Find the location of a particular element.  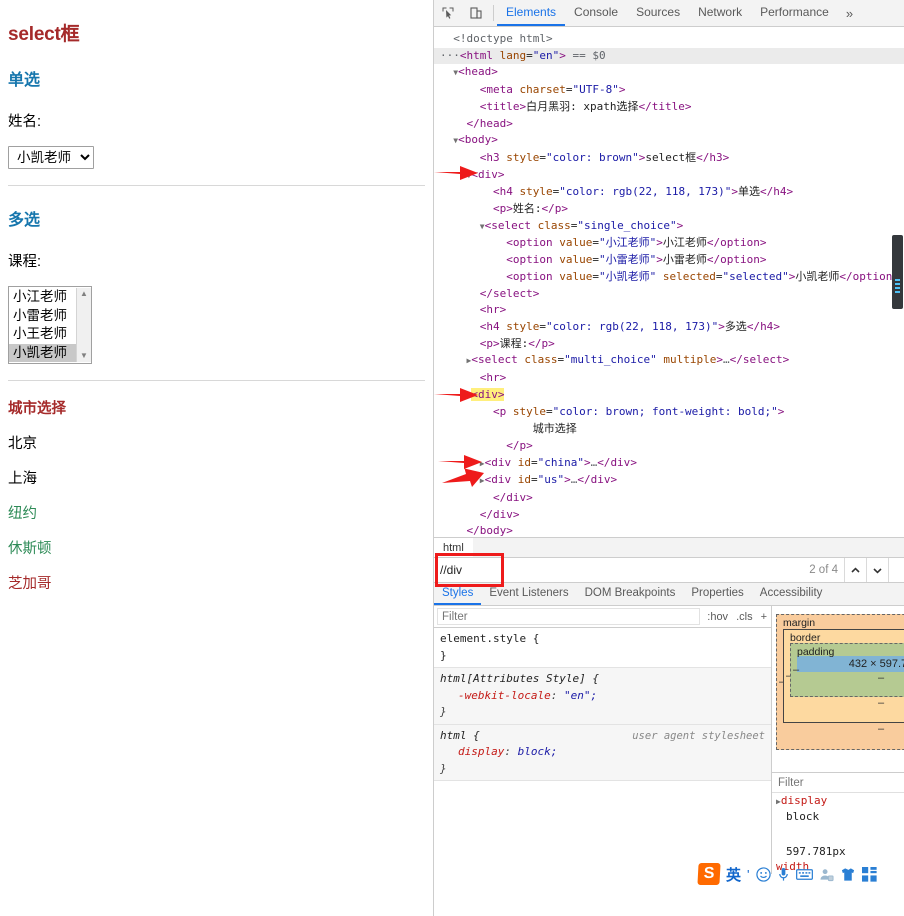

multi-choice-listbox: 小江老师 小雷老师 小王老师 小凯老师 ▲ ▼ is located at coordinates (50, 325).